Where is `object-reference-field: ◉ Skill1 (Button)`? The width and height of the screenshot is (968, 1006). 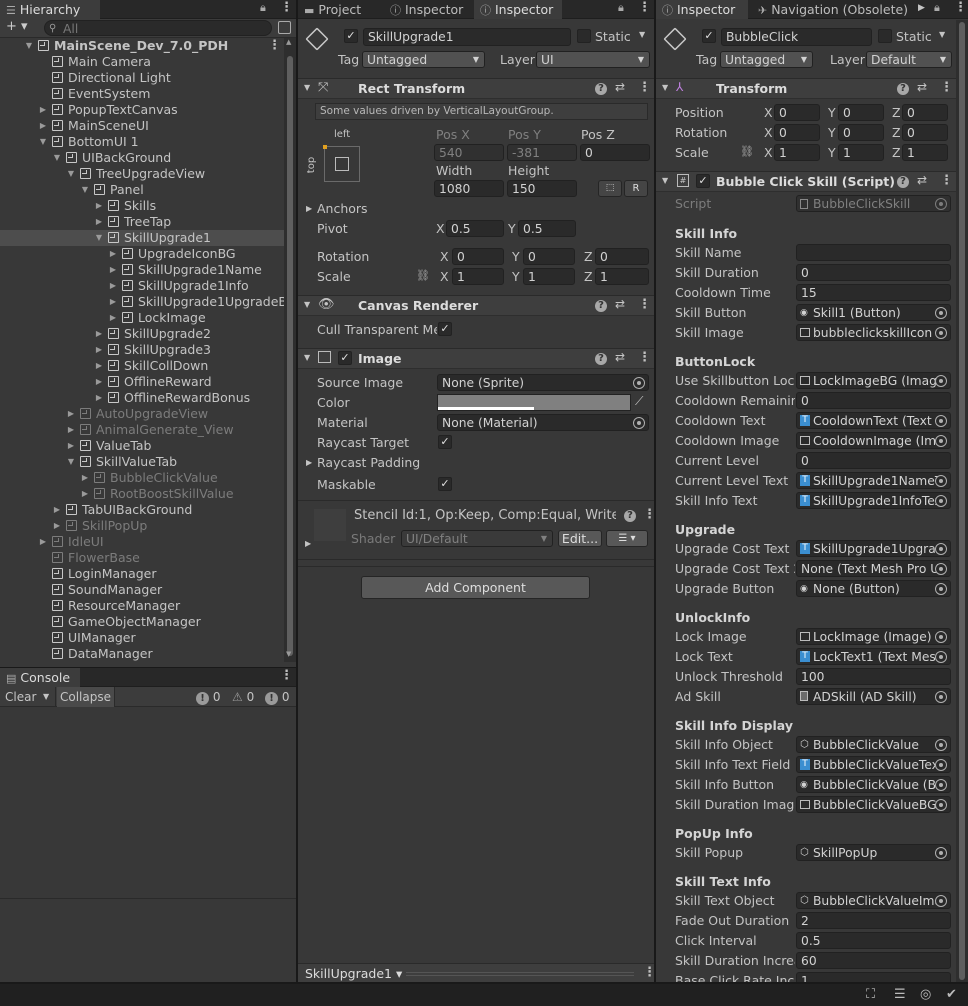
object-reference-field: ◉ Skill1 (Button) is located at coordinates (873, 312).